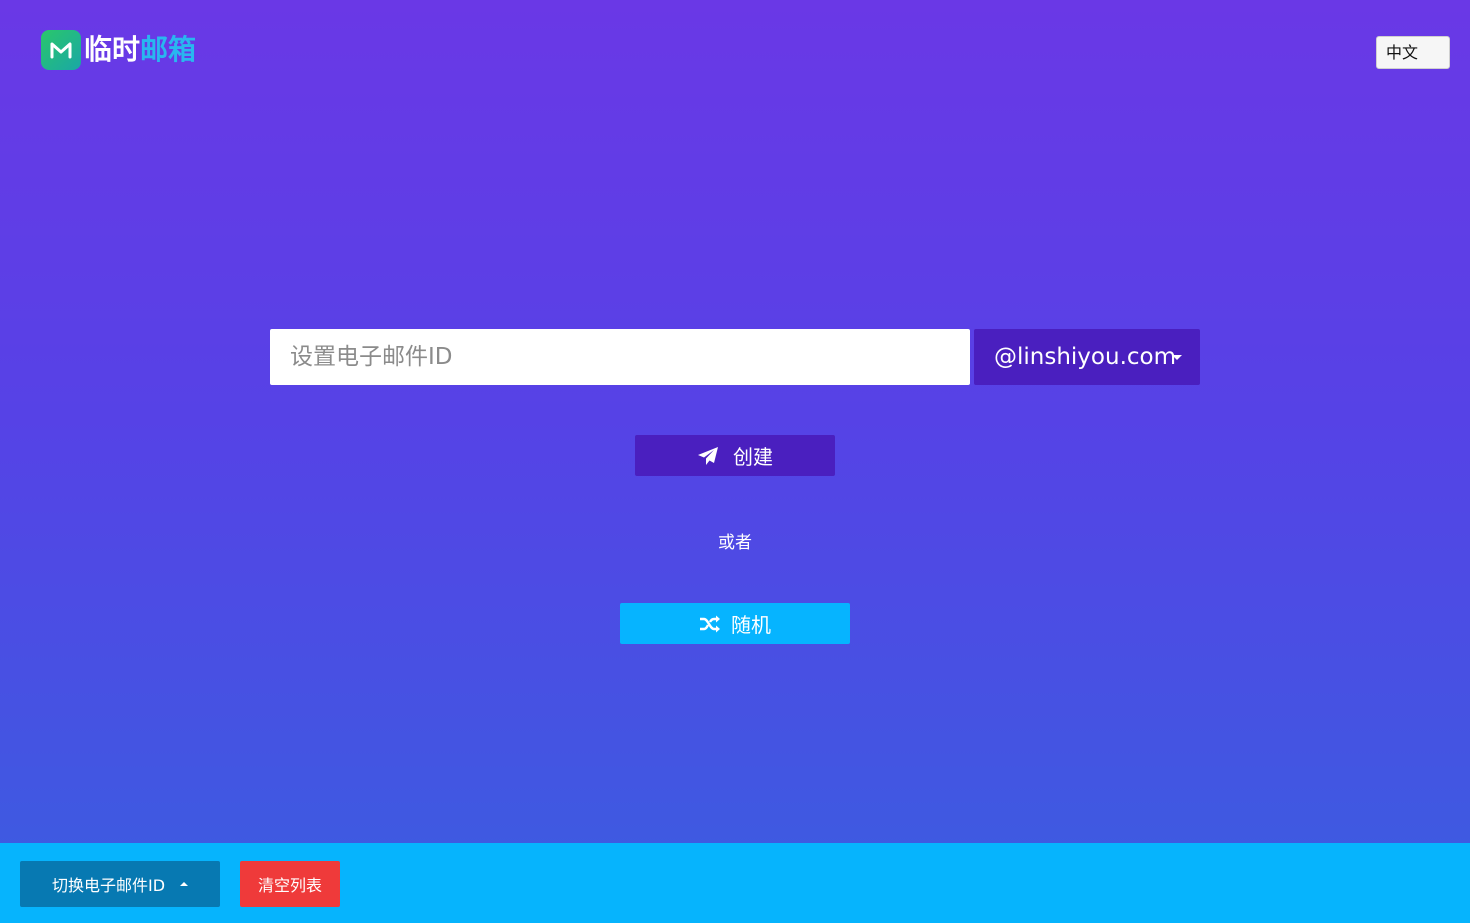 The width and height of the screenshot is (1470, 923). What do you see at coordinates (708, 455) in the screenshot?
I see `paper-plane-icon` at bounding box center [708, 455].